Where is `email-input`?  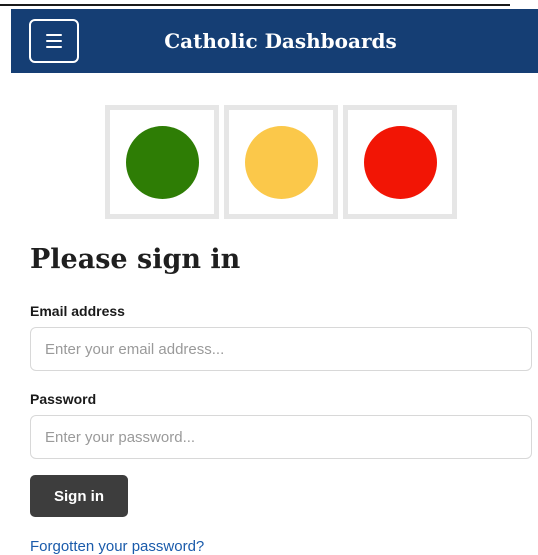 email-input is located at coordinates (281, 349).